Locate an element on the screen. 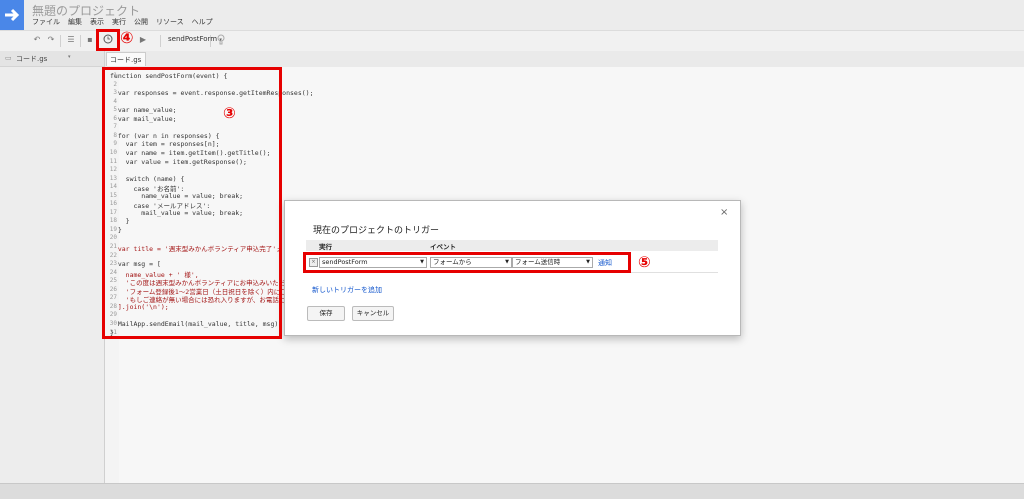  arrow-icon is located at coordinates (12, 15).